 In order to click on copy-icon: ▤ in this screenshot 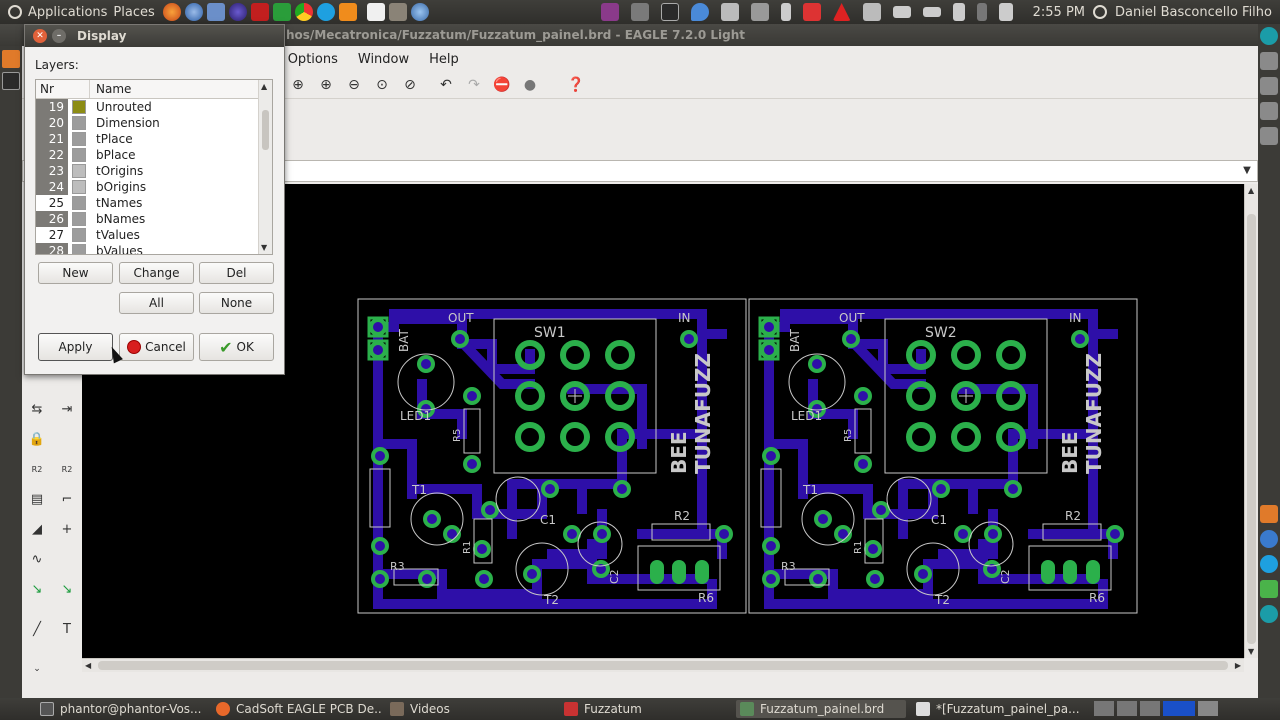, I will do `click(37, 499)`.